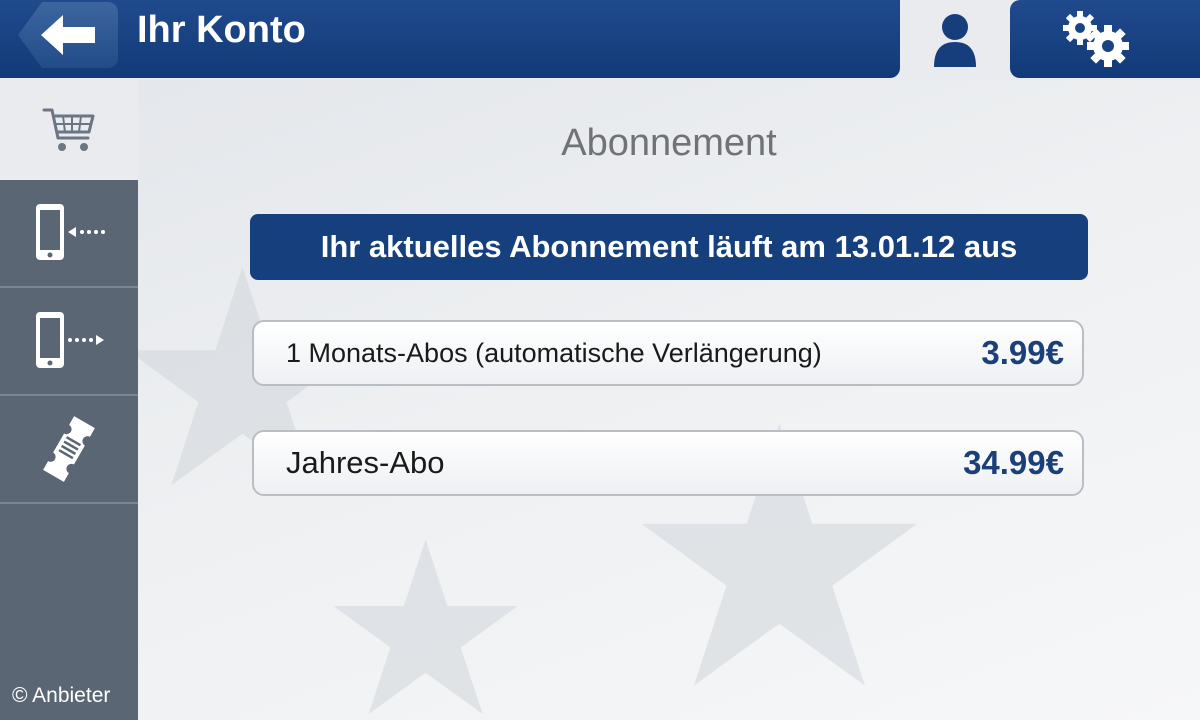 This screenshot has height=720, width=1200. What do you see at coordinates (426, 608) in the screenshot?
I see `background-star-decoration: ★` at bounding box center [426, 608].